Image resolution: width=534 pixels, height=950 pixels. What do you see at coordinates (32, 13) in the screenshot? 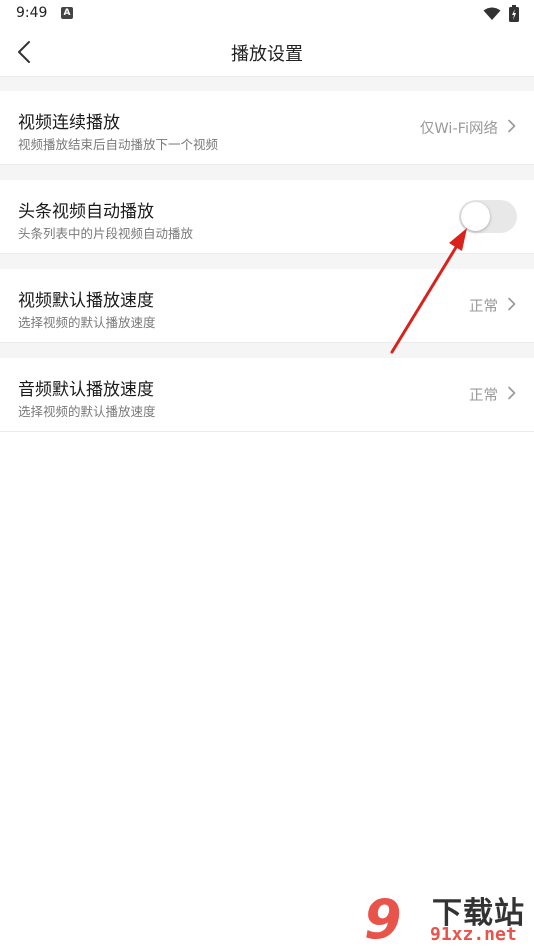
I see `status-time: 9:49` at bounding box center [32, 13].